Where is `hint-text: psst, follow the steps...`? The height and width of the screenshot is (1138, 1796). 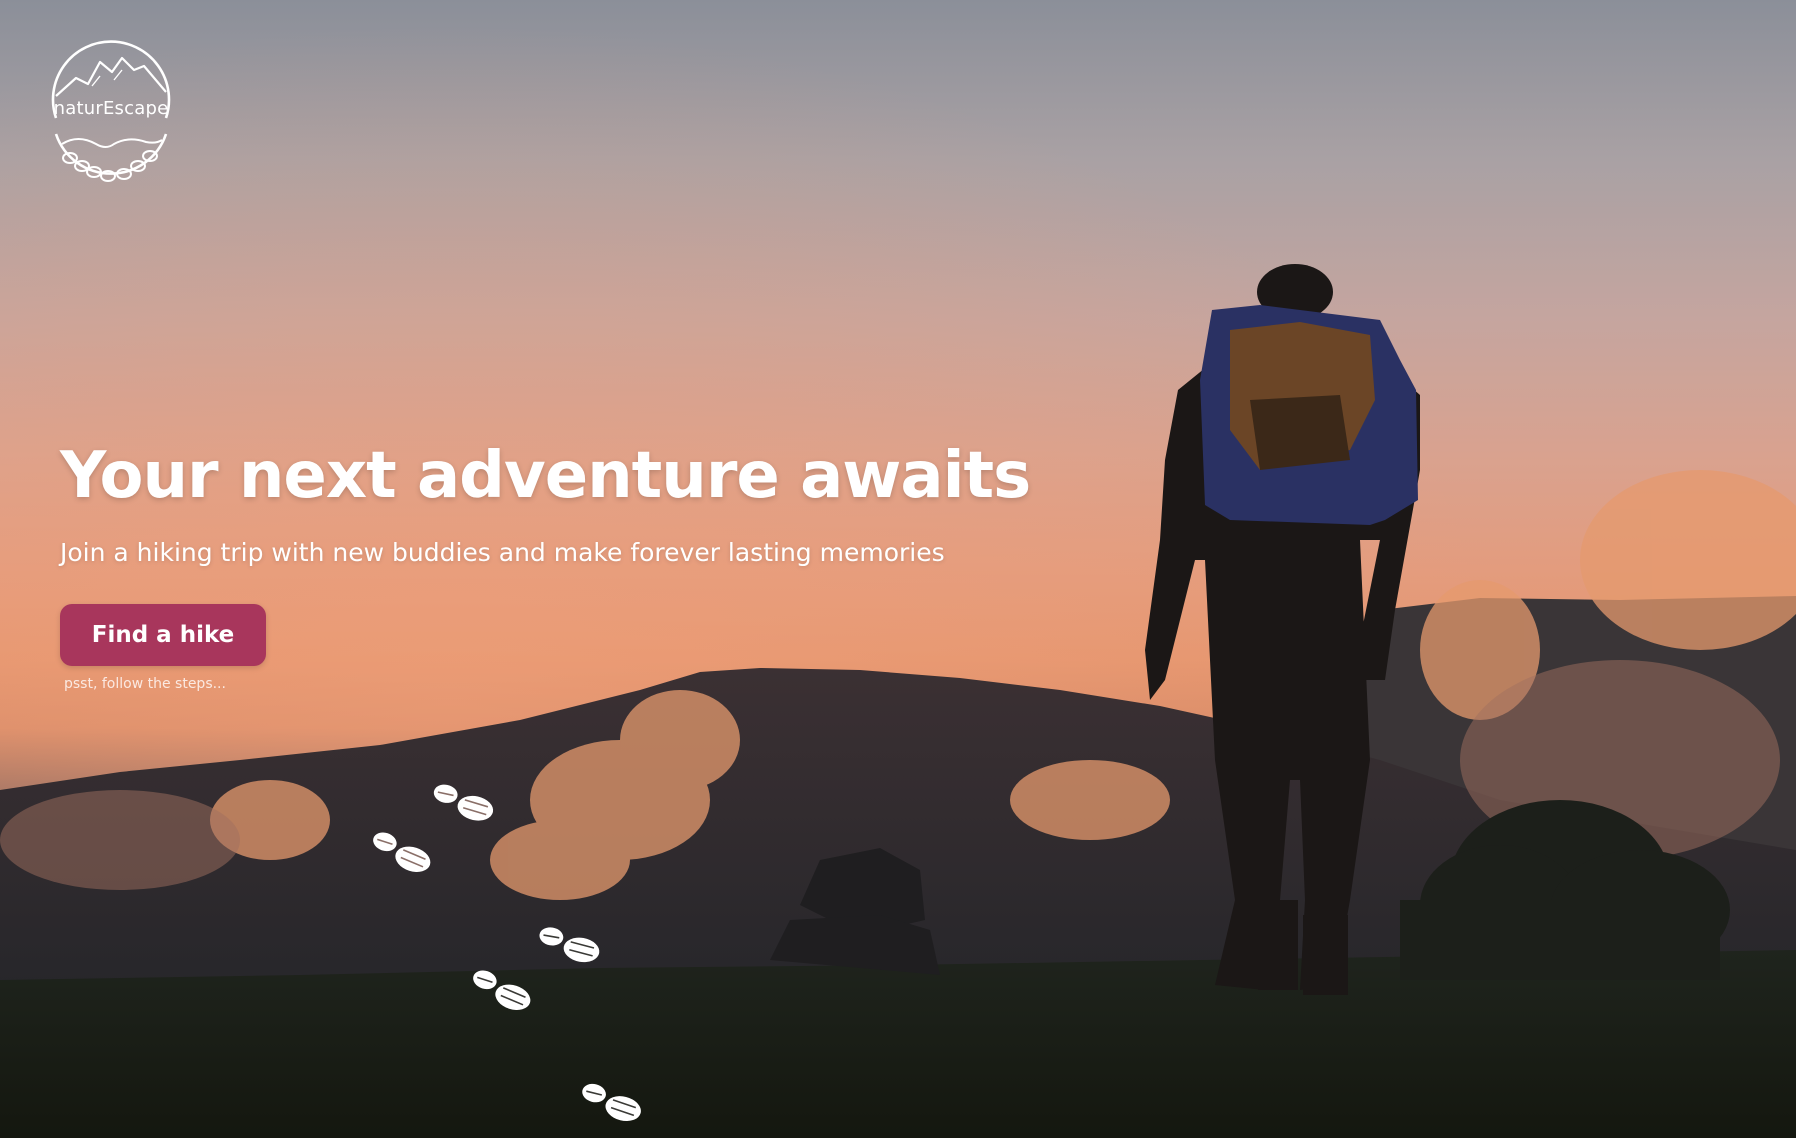
hint-text: psst, follow the steps... is located at coordinates (145, 684).